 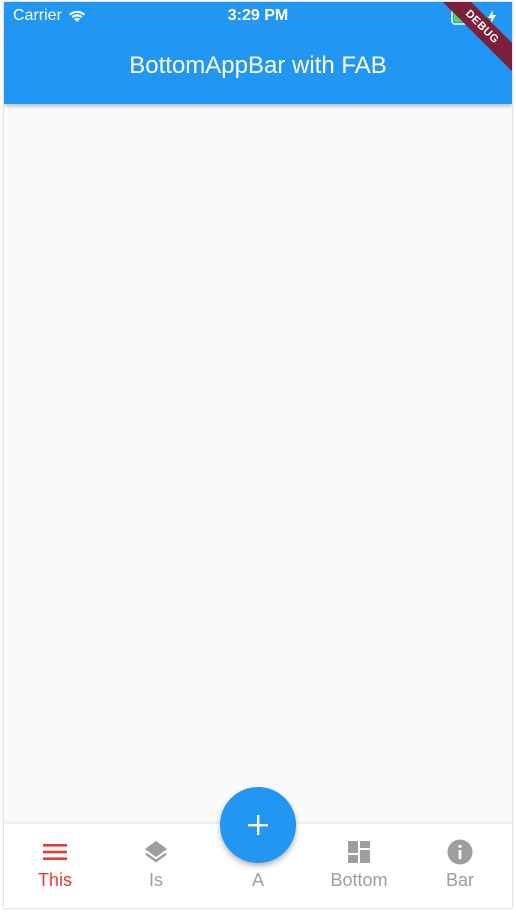 What do you see at coordinates (258, 852) in the screenshot?
I see `nav-icon-placeholder` at bounding box center [258, 852].